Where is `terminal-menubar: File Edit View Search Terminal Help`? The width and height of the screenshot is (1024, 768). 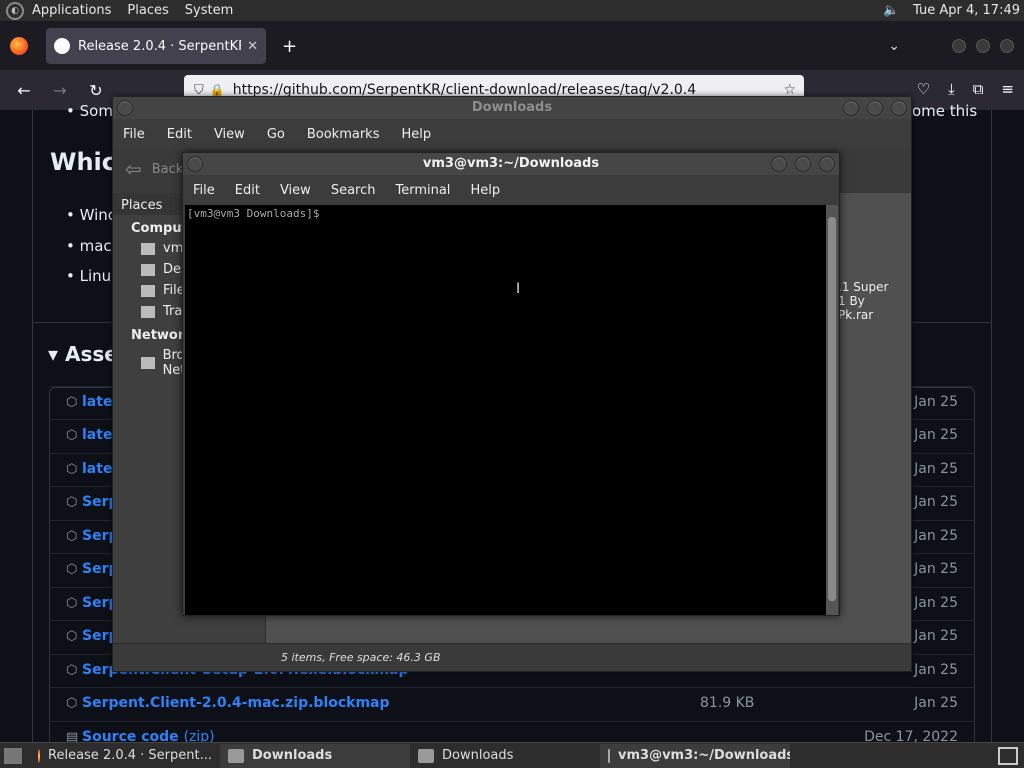
terminal-menubar: File Edit View Search Terminal Help is located at coordinates (511, 190).